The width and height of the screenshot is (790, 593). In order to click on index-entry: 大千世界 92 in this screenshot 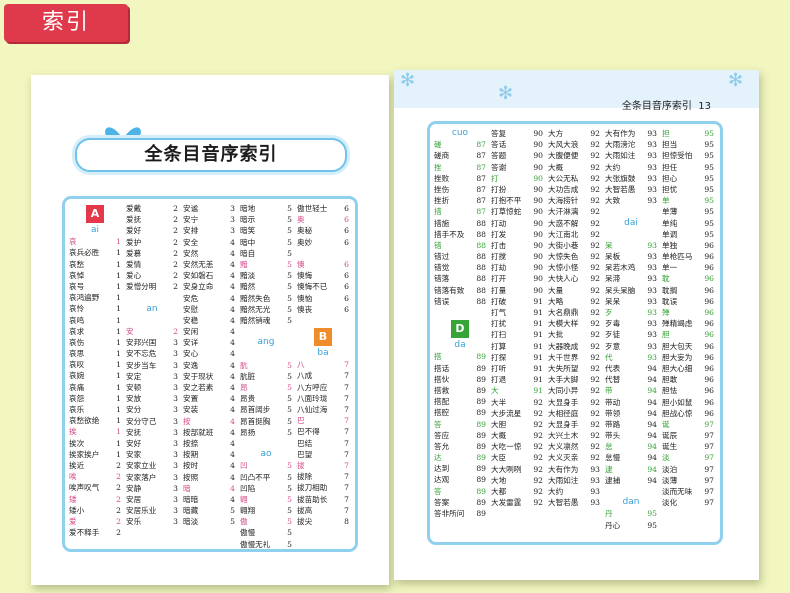, I will do `click(574, 357)`.